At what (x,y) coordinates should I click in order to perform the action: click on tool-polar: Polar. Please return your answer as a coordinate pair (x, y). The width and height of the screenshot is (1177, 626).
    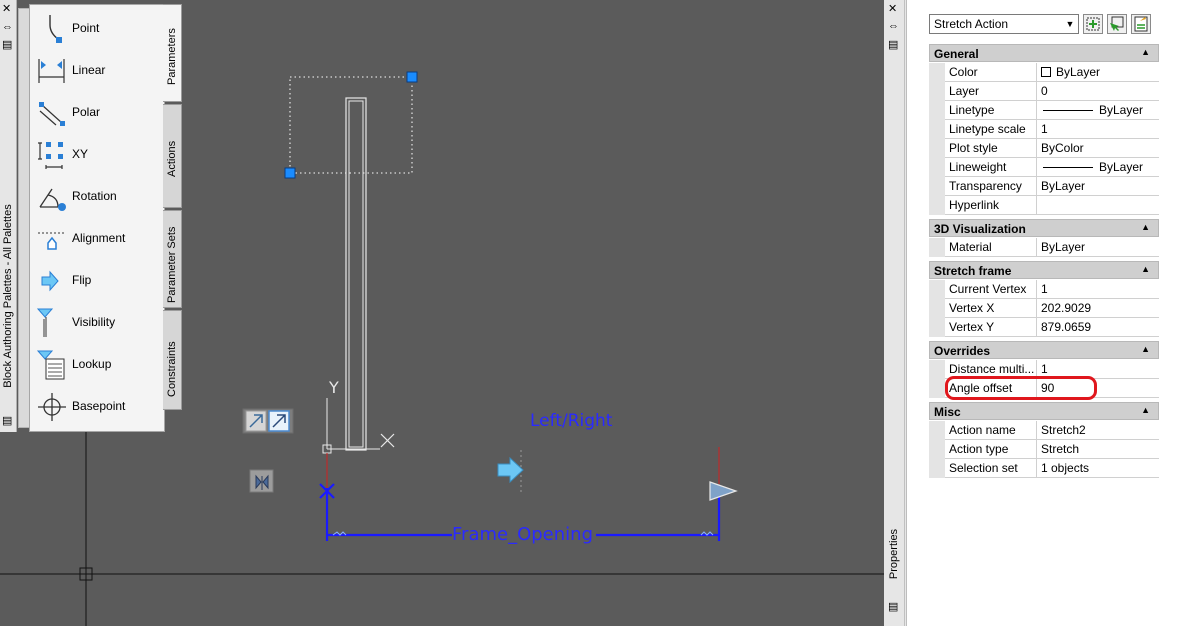
    Looking at the image, I should click on (97, 113).